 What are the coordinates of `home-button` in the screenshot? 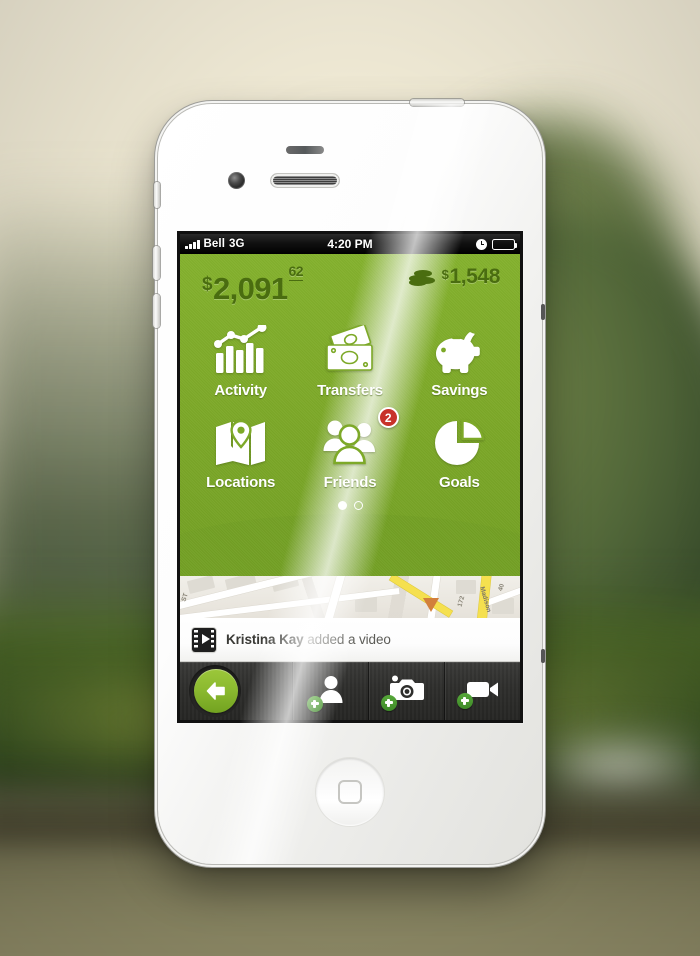 It's located at (350, 792).